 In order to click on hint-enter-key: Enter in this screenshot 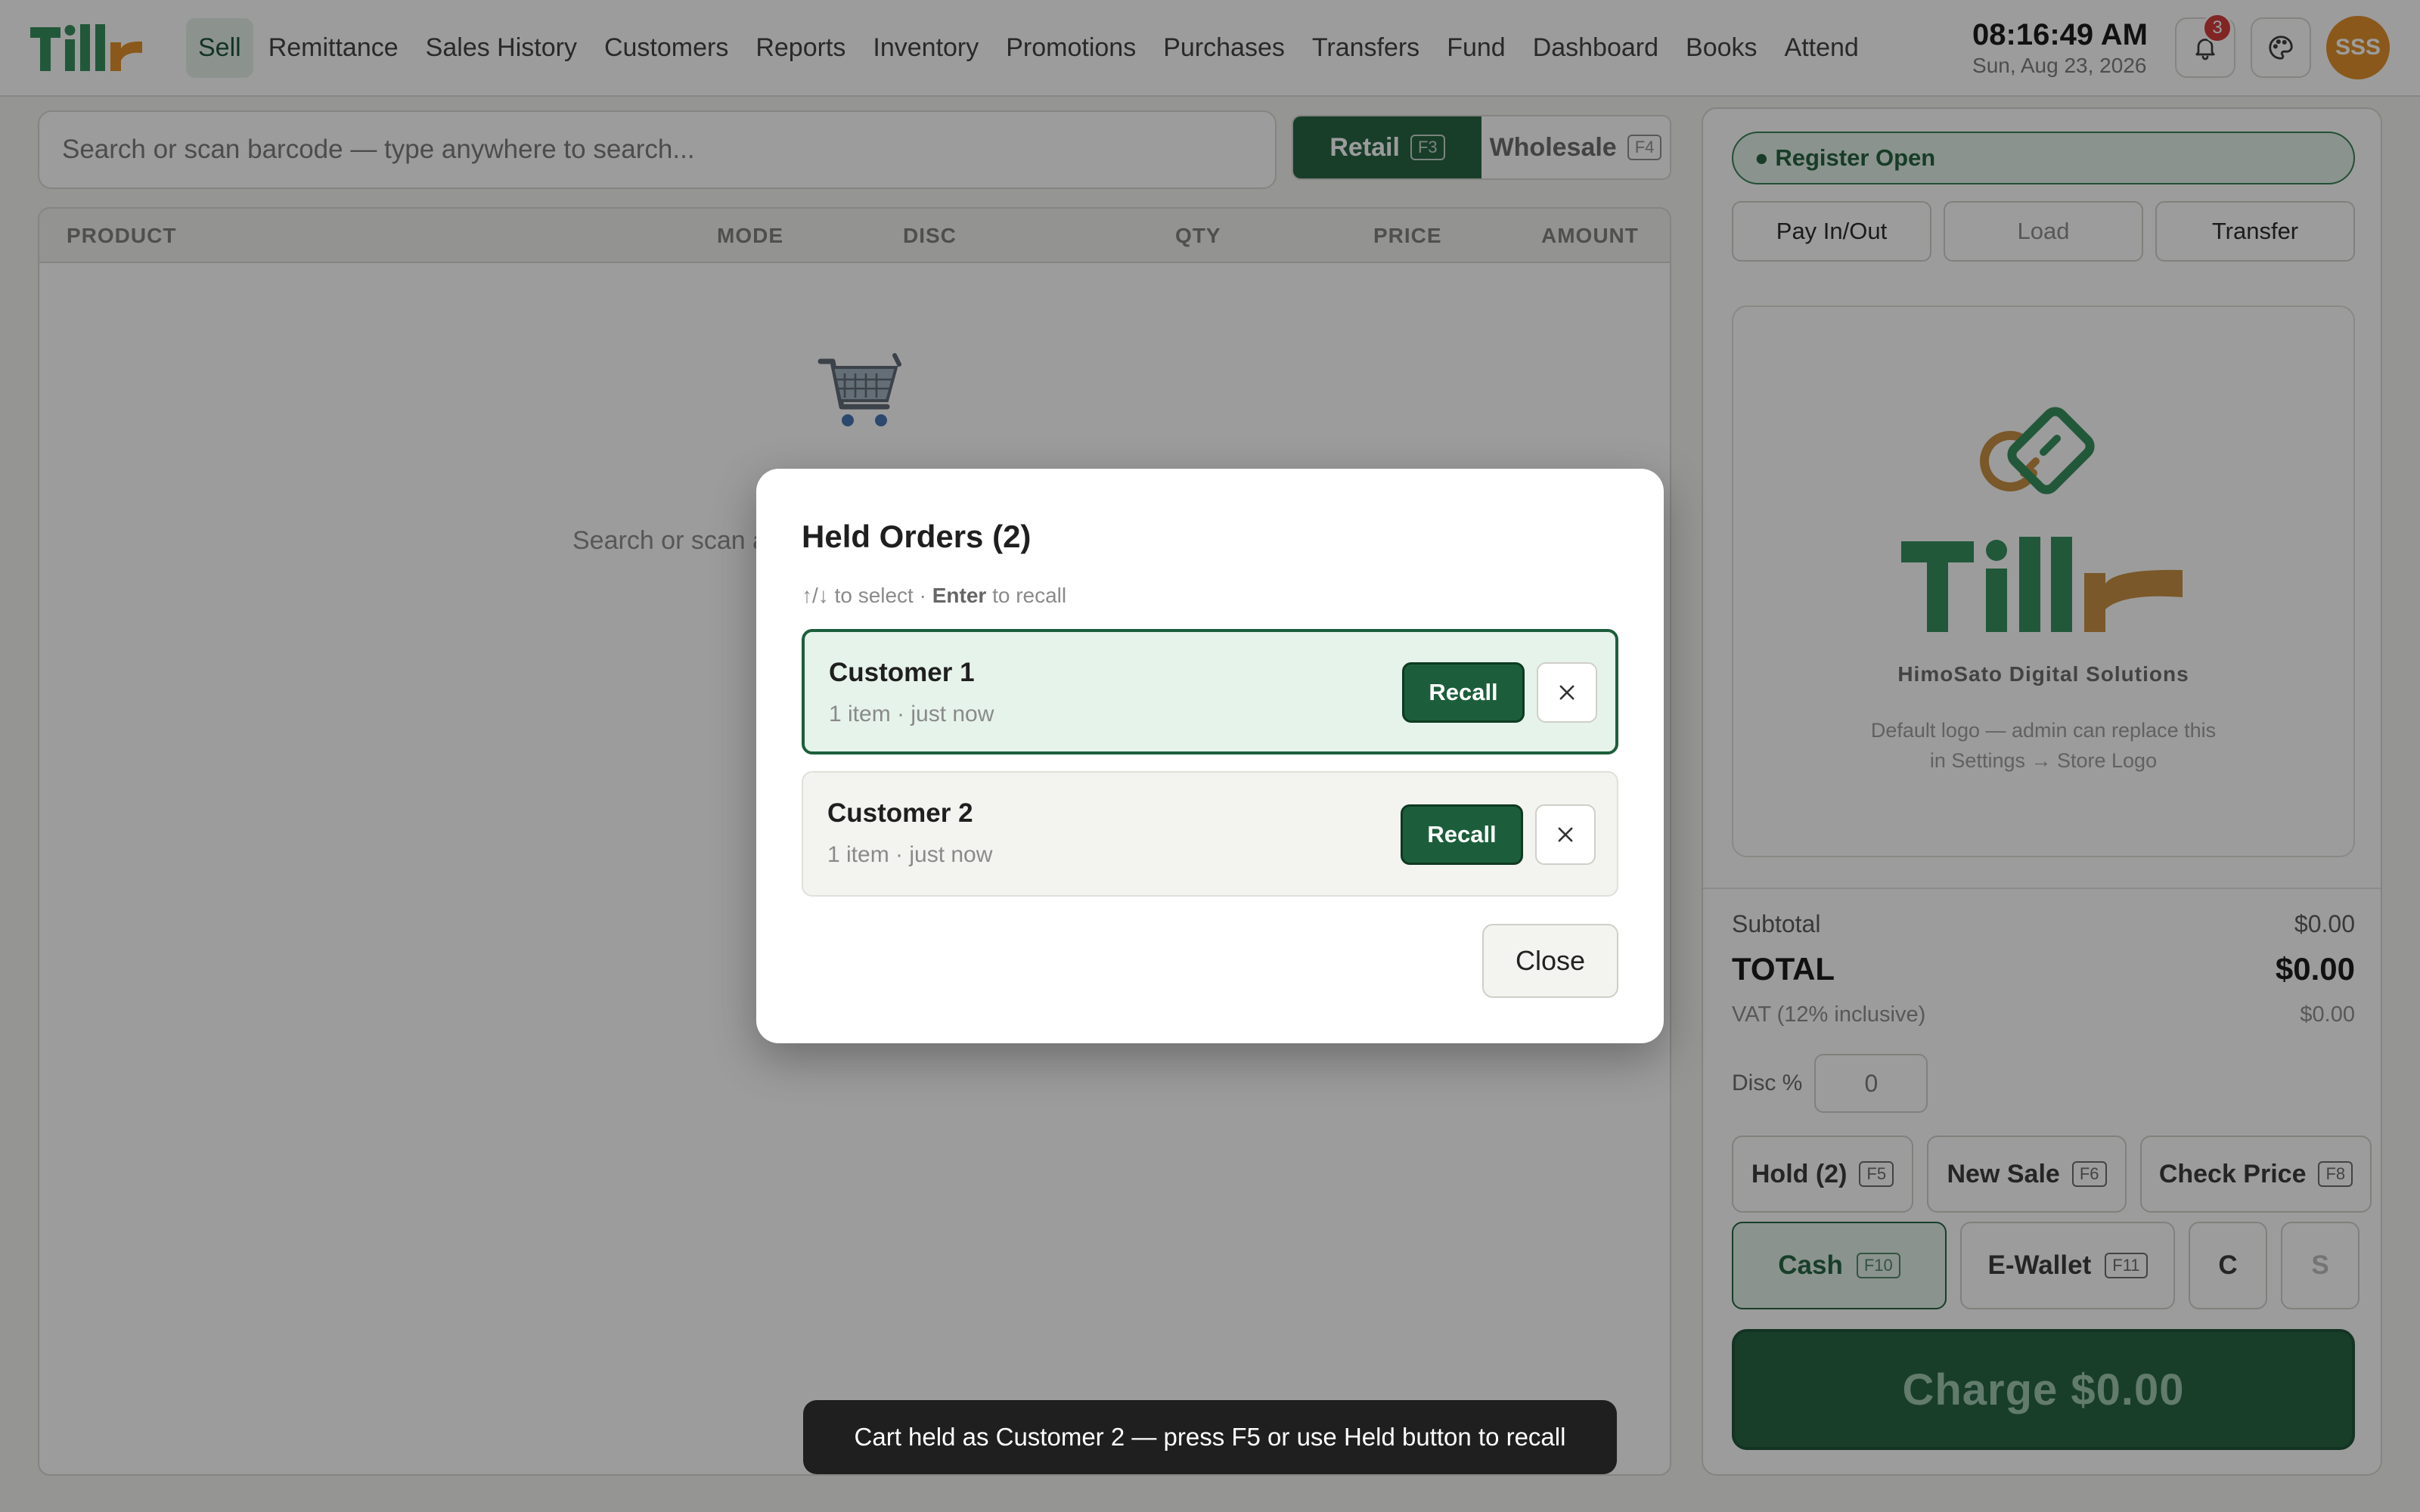, I will do `click(959, 595)`.